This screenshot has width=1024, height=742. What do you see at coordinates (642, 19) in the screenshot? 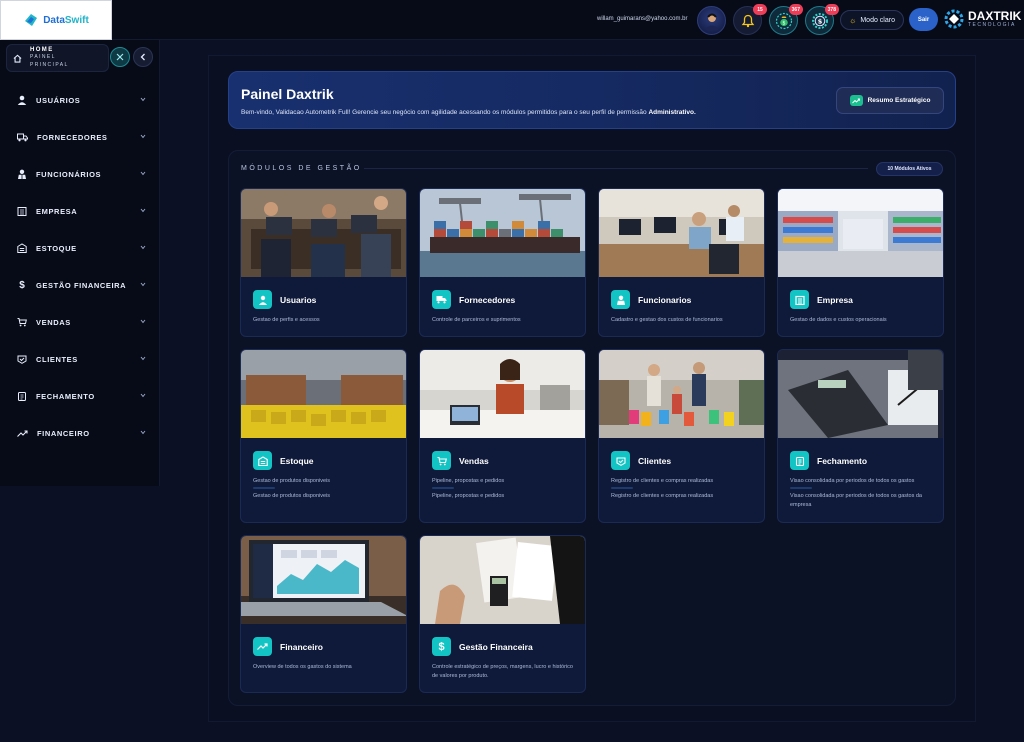
I see `user-email: willam_guimarans@yahoo.com.br` at bounding box center [642, 19].